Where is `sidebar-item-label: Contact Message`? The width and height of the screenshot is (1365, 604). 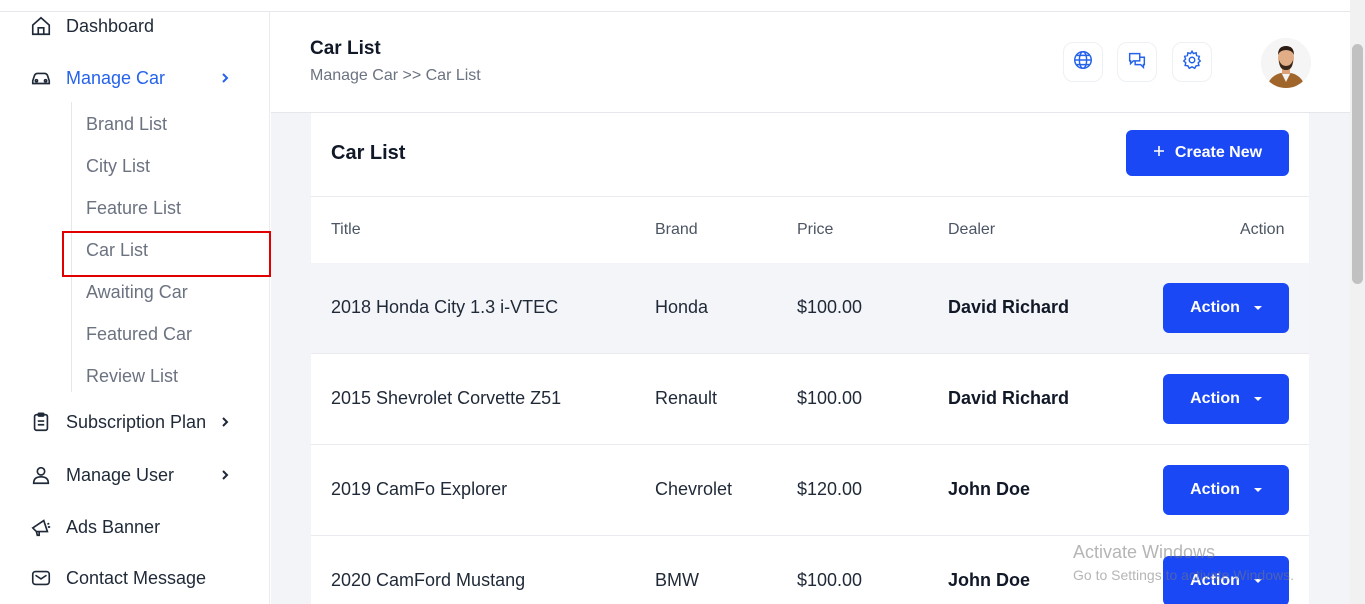 sidebar-item-label: Contact Message is located at coordinates (136, 577).